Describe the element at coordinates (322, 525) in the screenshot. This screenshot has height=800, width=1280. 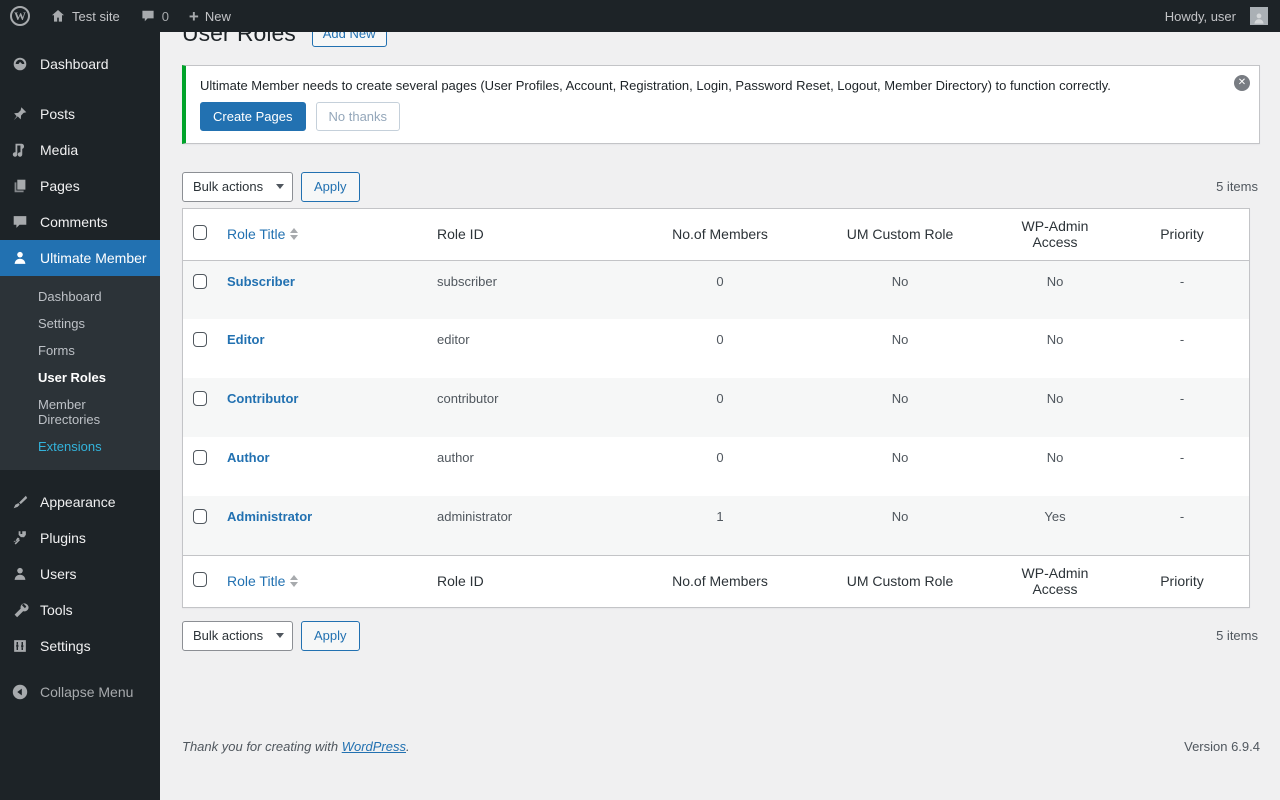
I see `role-title-cell: Administrator` at that location.